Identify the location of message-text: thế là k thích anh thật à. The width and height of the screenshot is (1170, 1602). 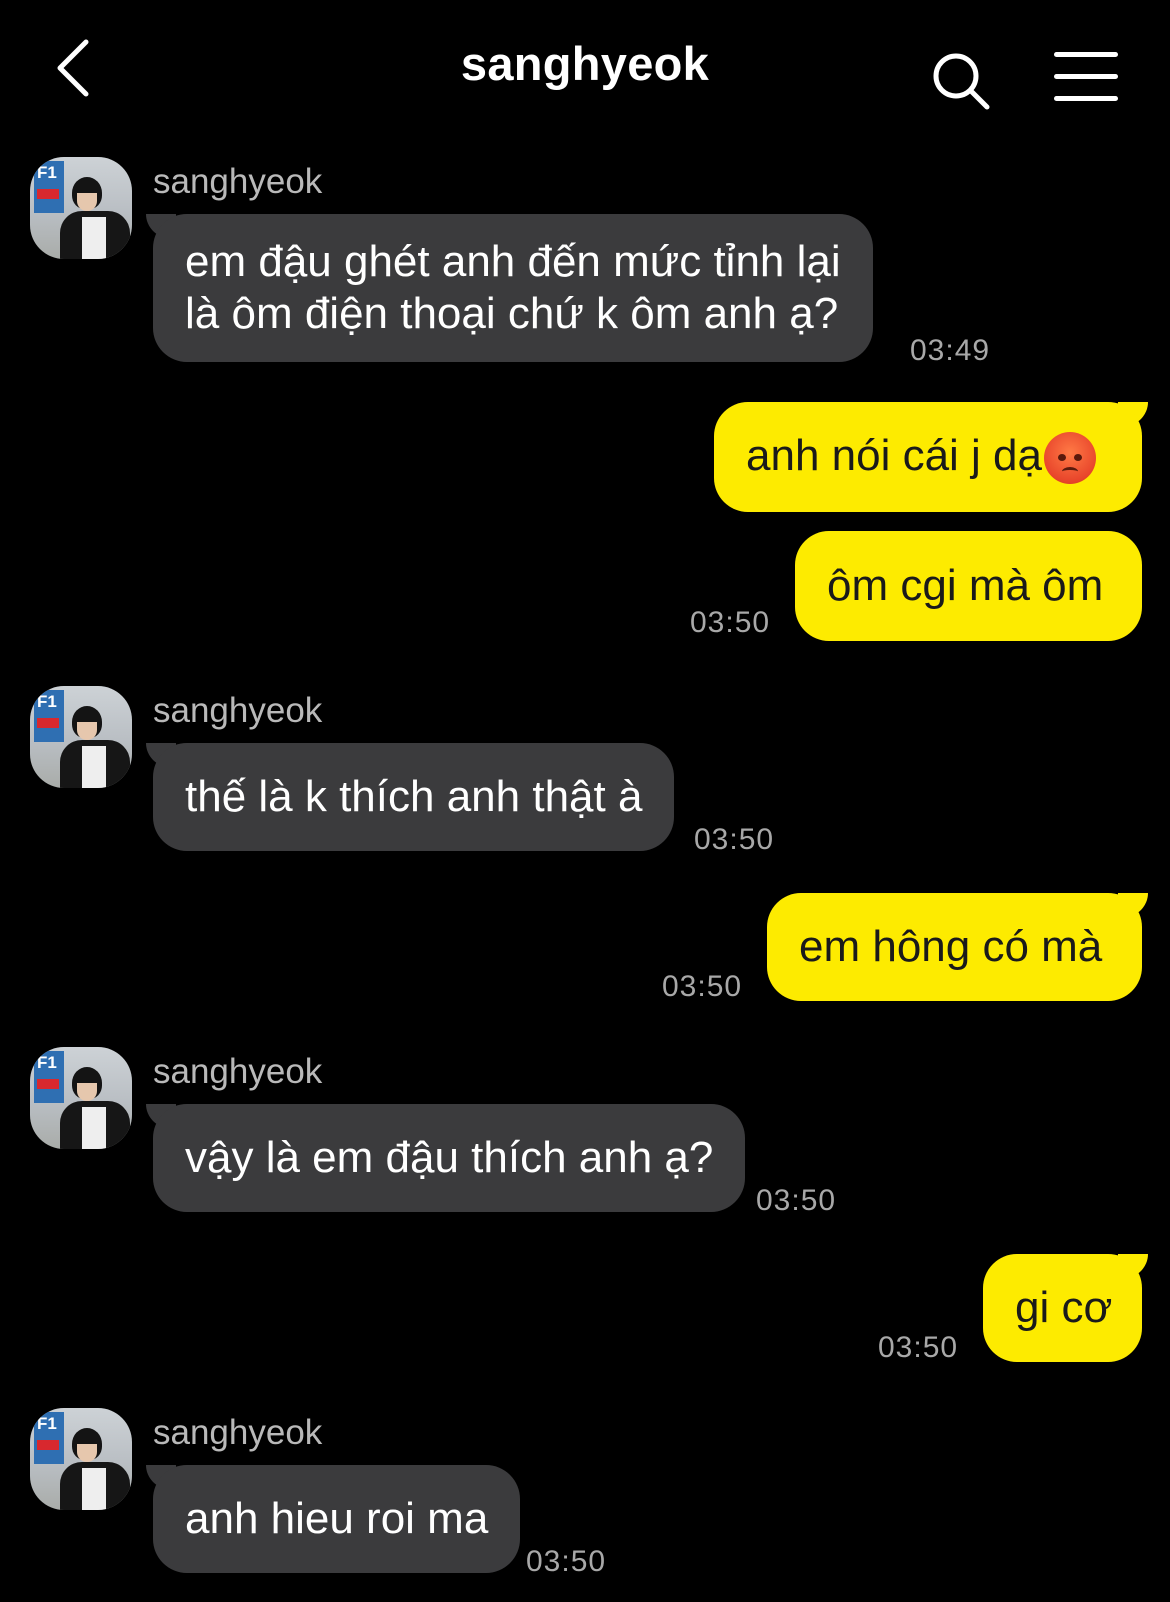
(414, 796).